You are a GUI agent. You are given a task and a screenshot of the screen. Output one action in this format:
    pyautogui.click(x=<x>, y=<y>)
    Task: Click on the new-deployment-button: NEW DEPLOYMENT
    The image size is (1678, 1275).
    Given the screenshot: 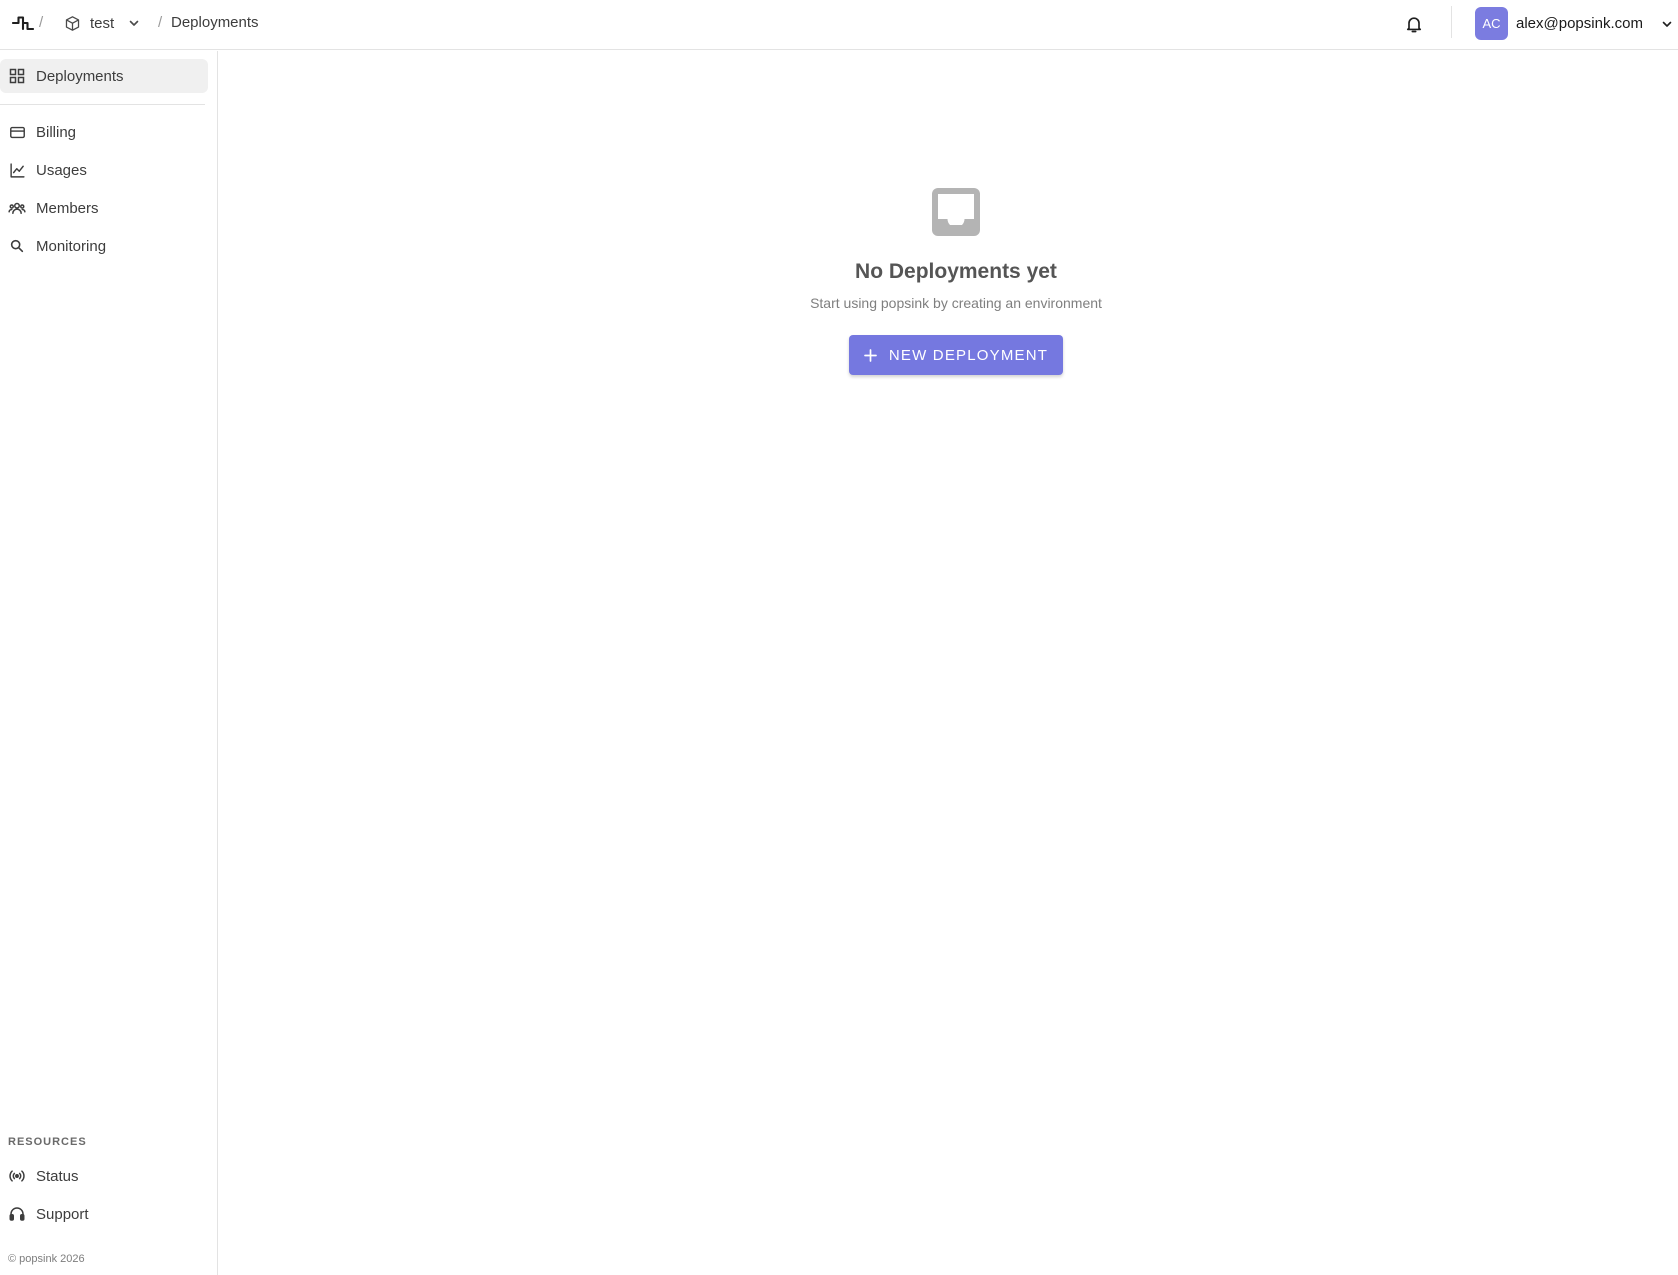 What is the action you would take?
    pyautogui.click(x=956, y=355)
    